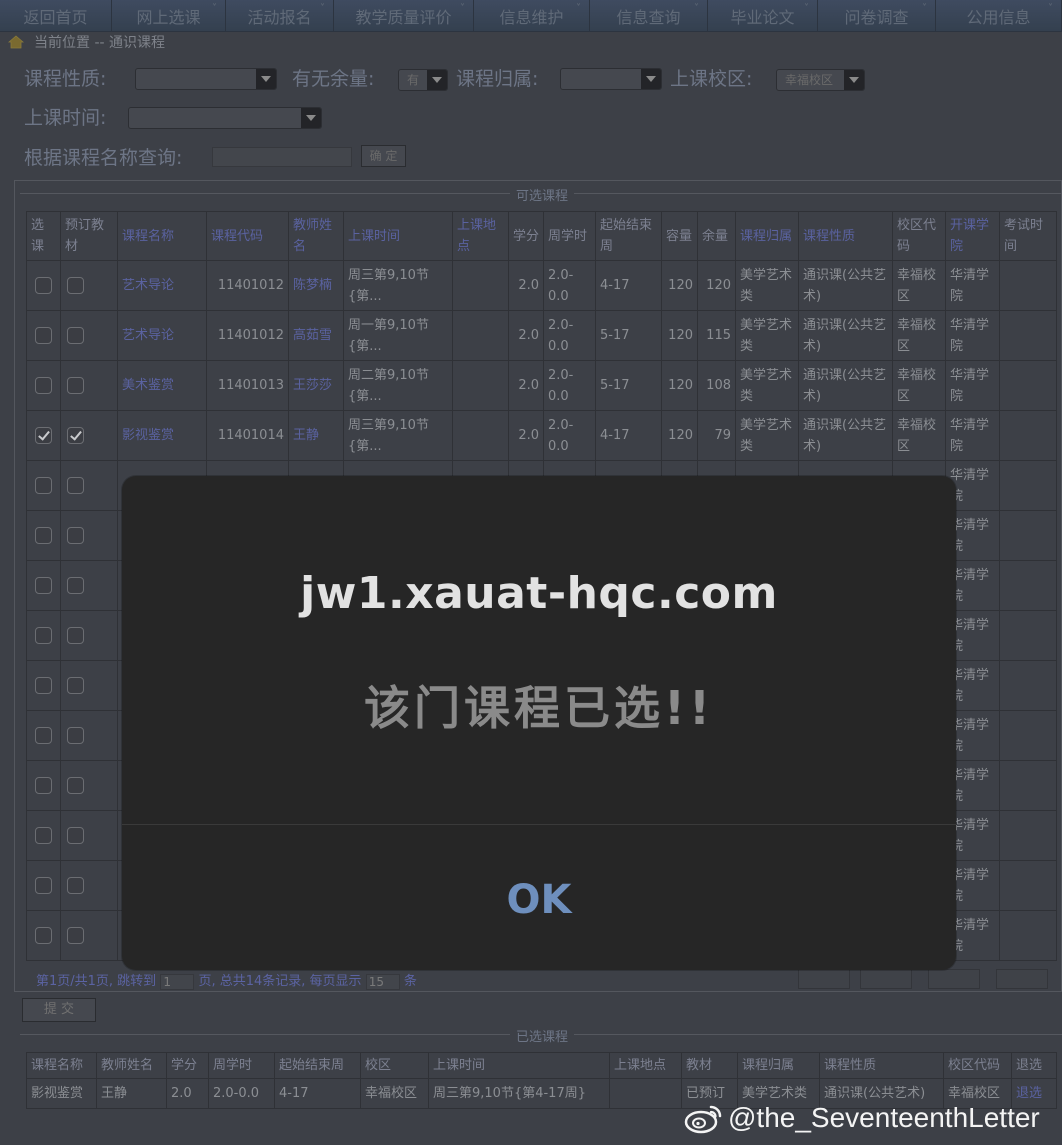 The image size is (1062, 1145). Describe the element at coordinates (162, 435) in the screenshot. I see `course-name: 影视鉴赏` at that location.